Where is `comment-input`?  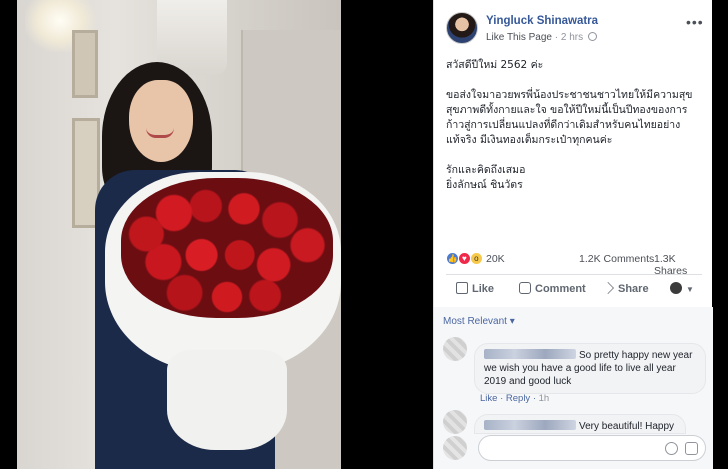
comment-input is located at coordinates (592, 448).